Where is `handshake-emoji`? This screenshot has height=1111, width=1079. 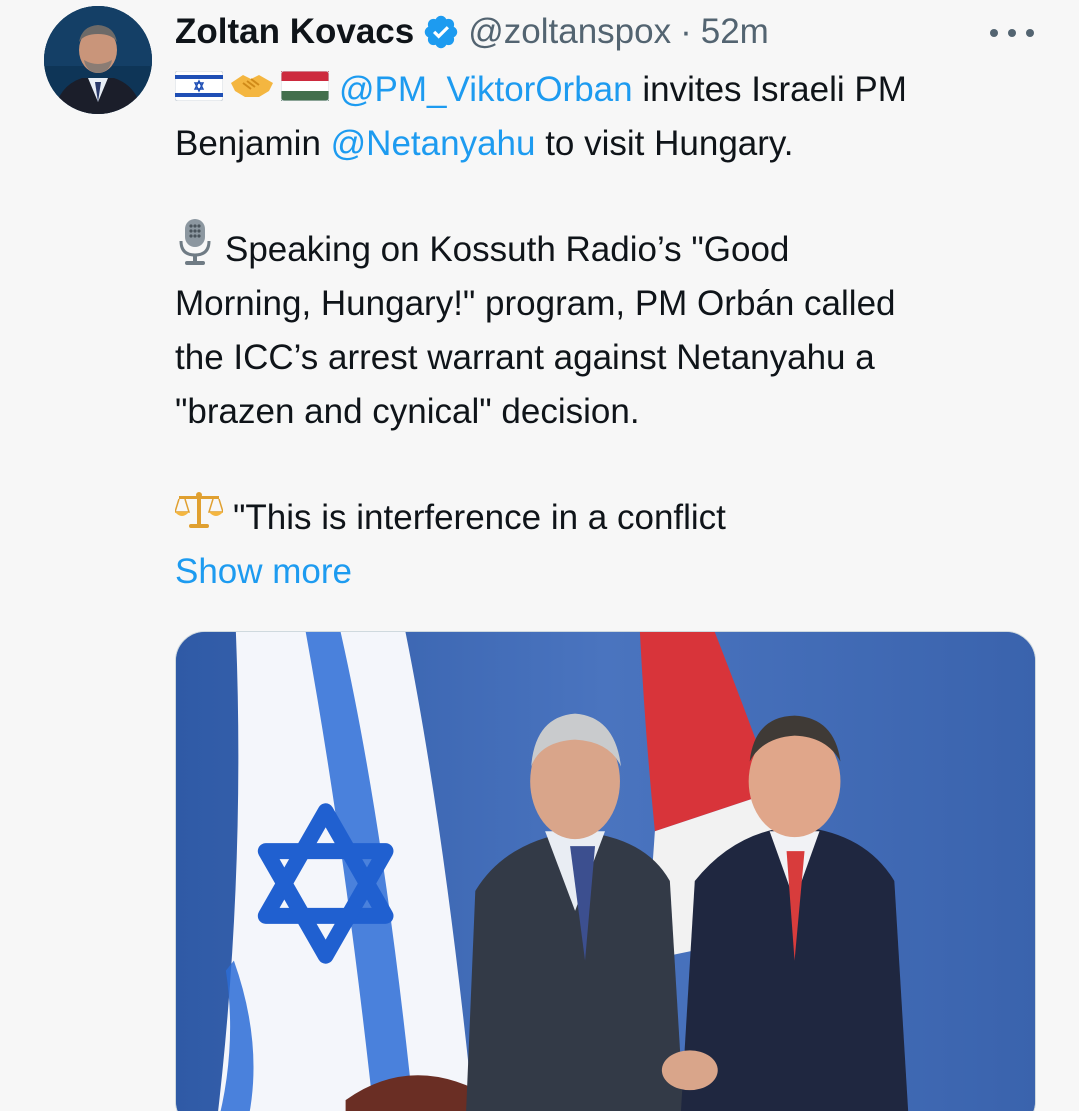 handshake-emoji is located at coordinates (252, 90).